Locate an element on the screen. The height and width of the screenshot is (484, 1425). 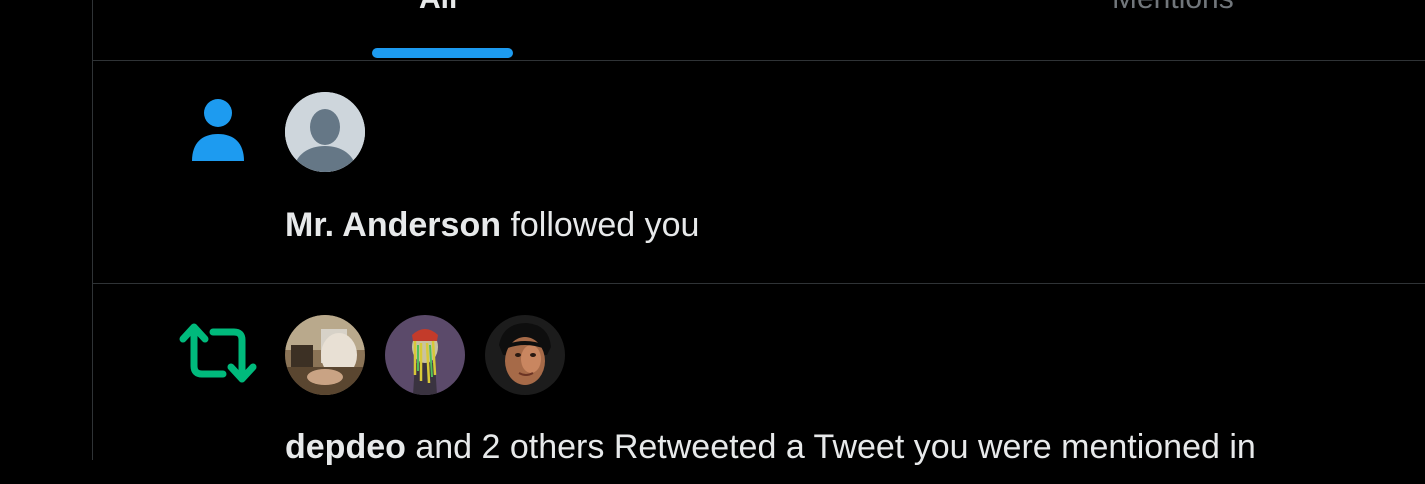
default-profile-icon is located at coordinates (325, 132).